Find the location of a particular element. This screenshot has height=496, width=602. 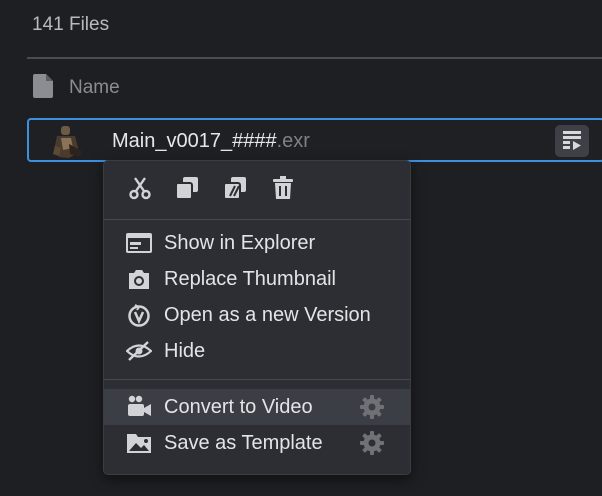

file-thumbnail is located at coordinates (67, 142).